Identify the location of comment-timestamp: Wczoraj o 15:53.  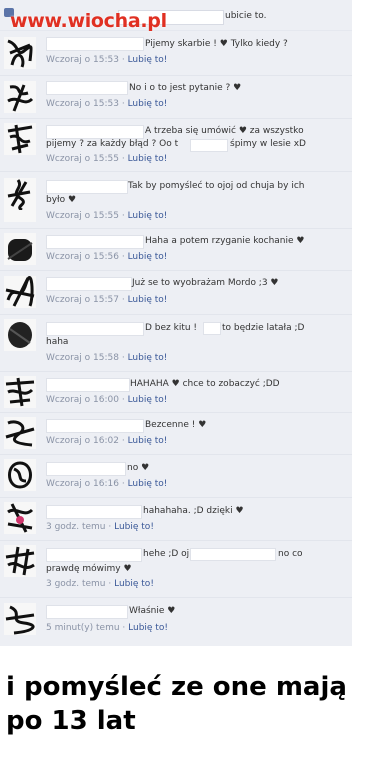
(82, 104).